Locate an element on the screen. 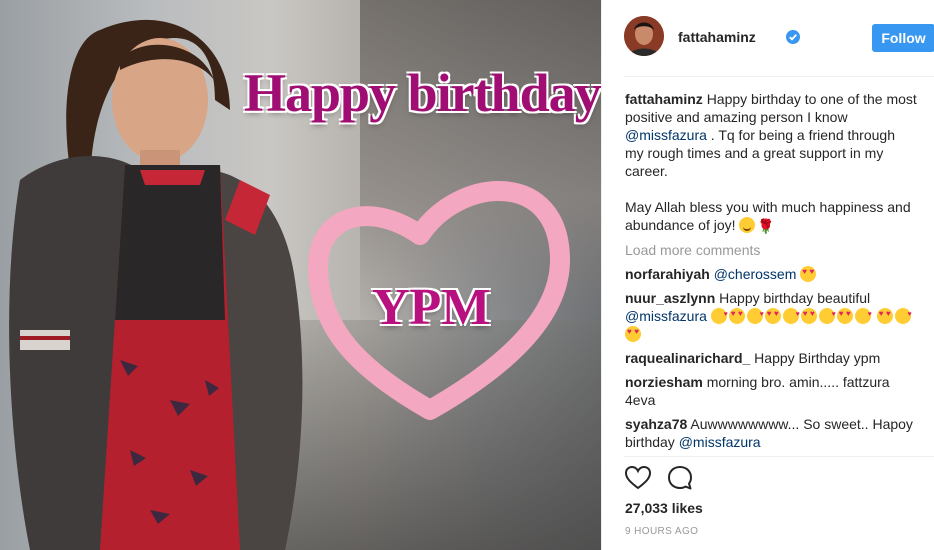 The image size is (934, 550). comment-bubble-icon is located at coordinates (680, 478).